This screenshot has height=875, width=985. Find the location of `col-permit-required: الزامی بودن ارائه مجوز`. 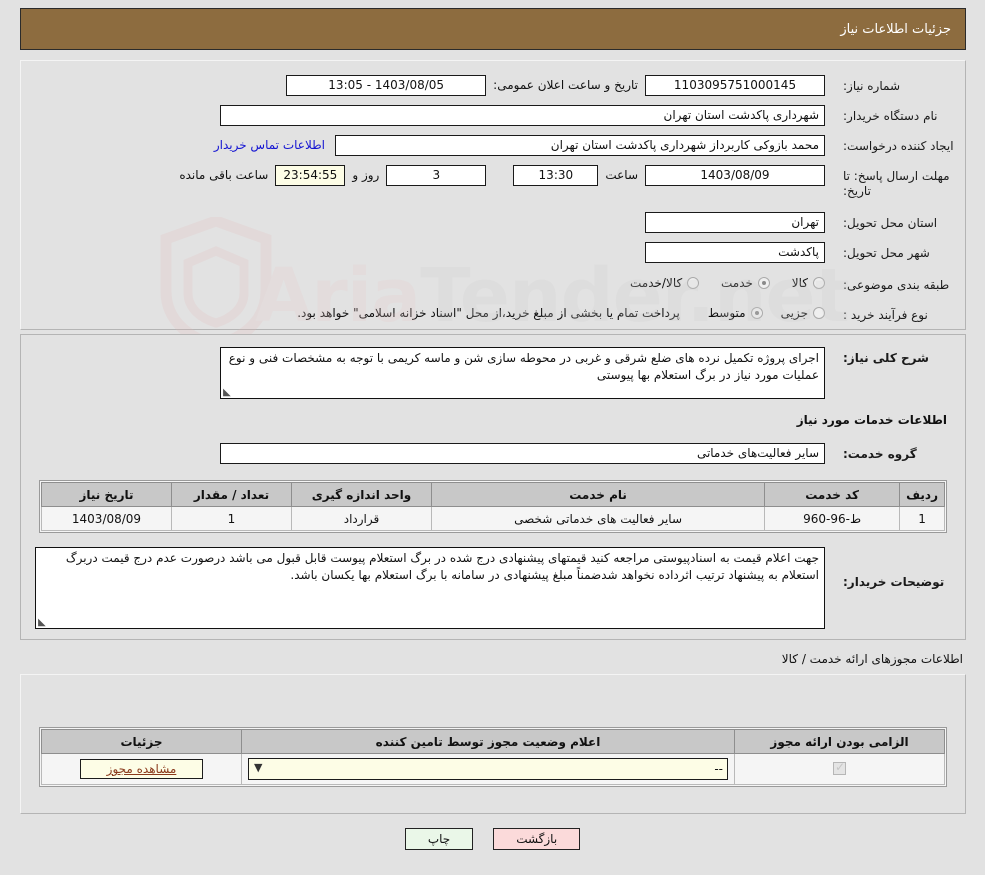

col-permit-required: الزامی بودن ارائه مجوز is located at coordinates (839, 741).